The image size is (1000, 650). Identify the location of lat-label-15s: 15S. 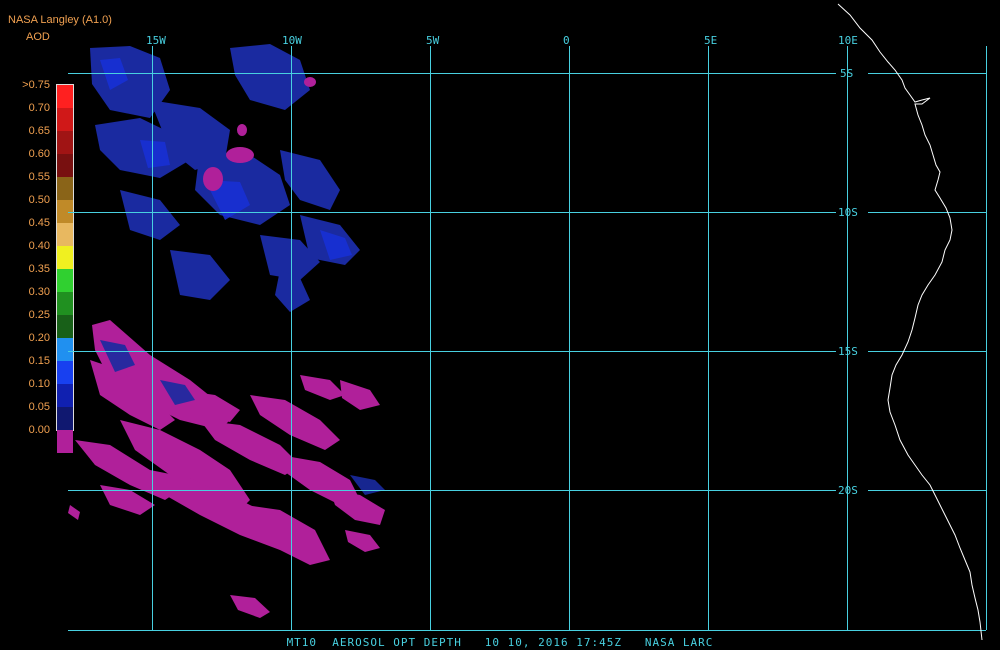
(848, 351).